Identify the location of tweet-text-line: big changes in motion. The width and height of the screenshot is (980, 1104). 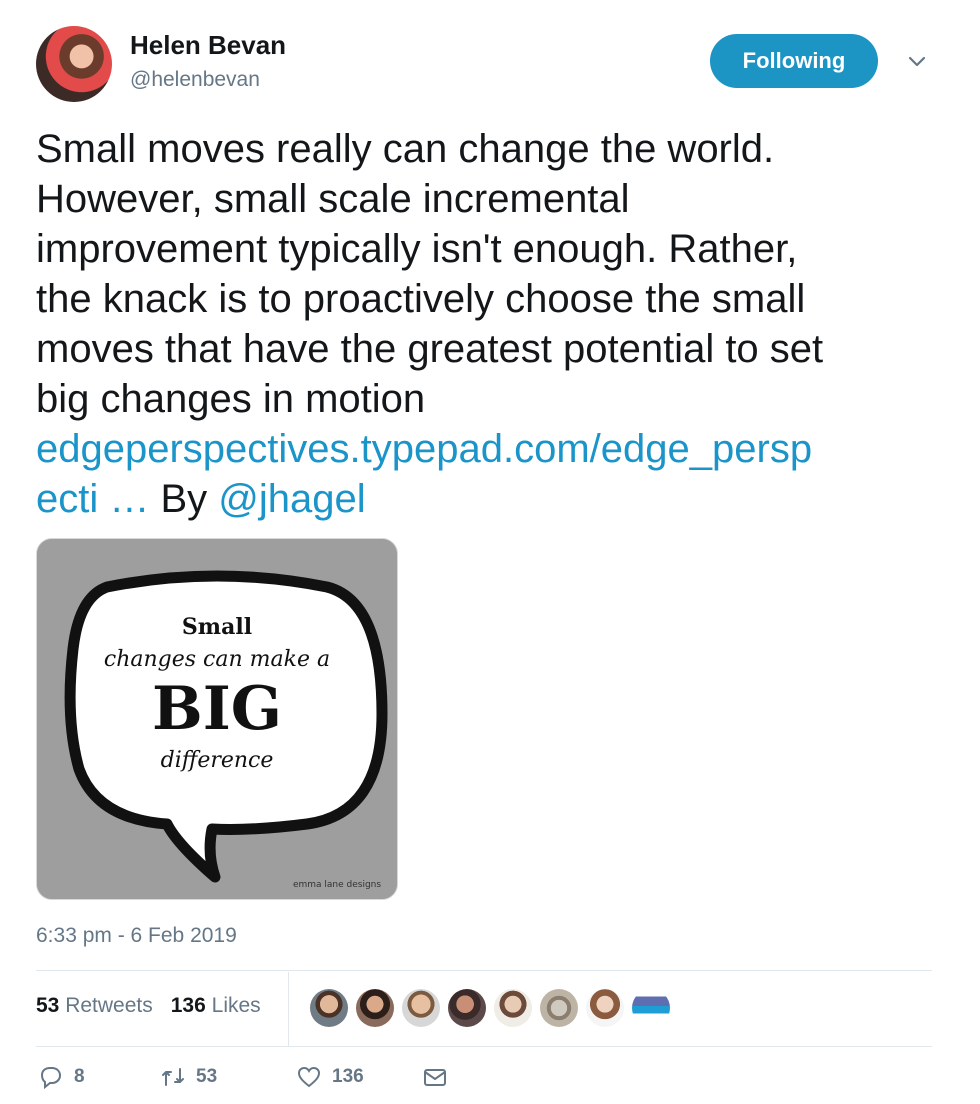
(231, 399).